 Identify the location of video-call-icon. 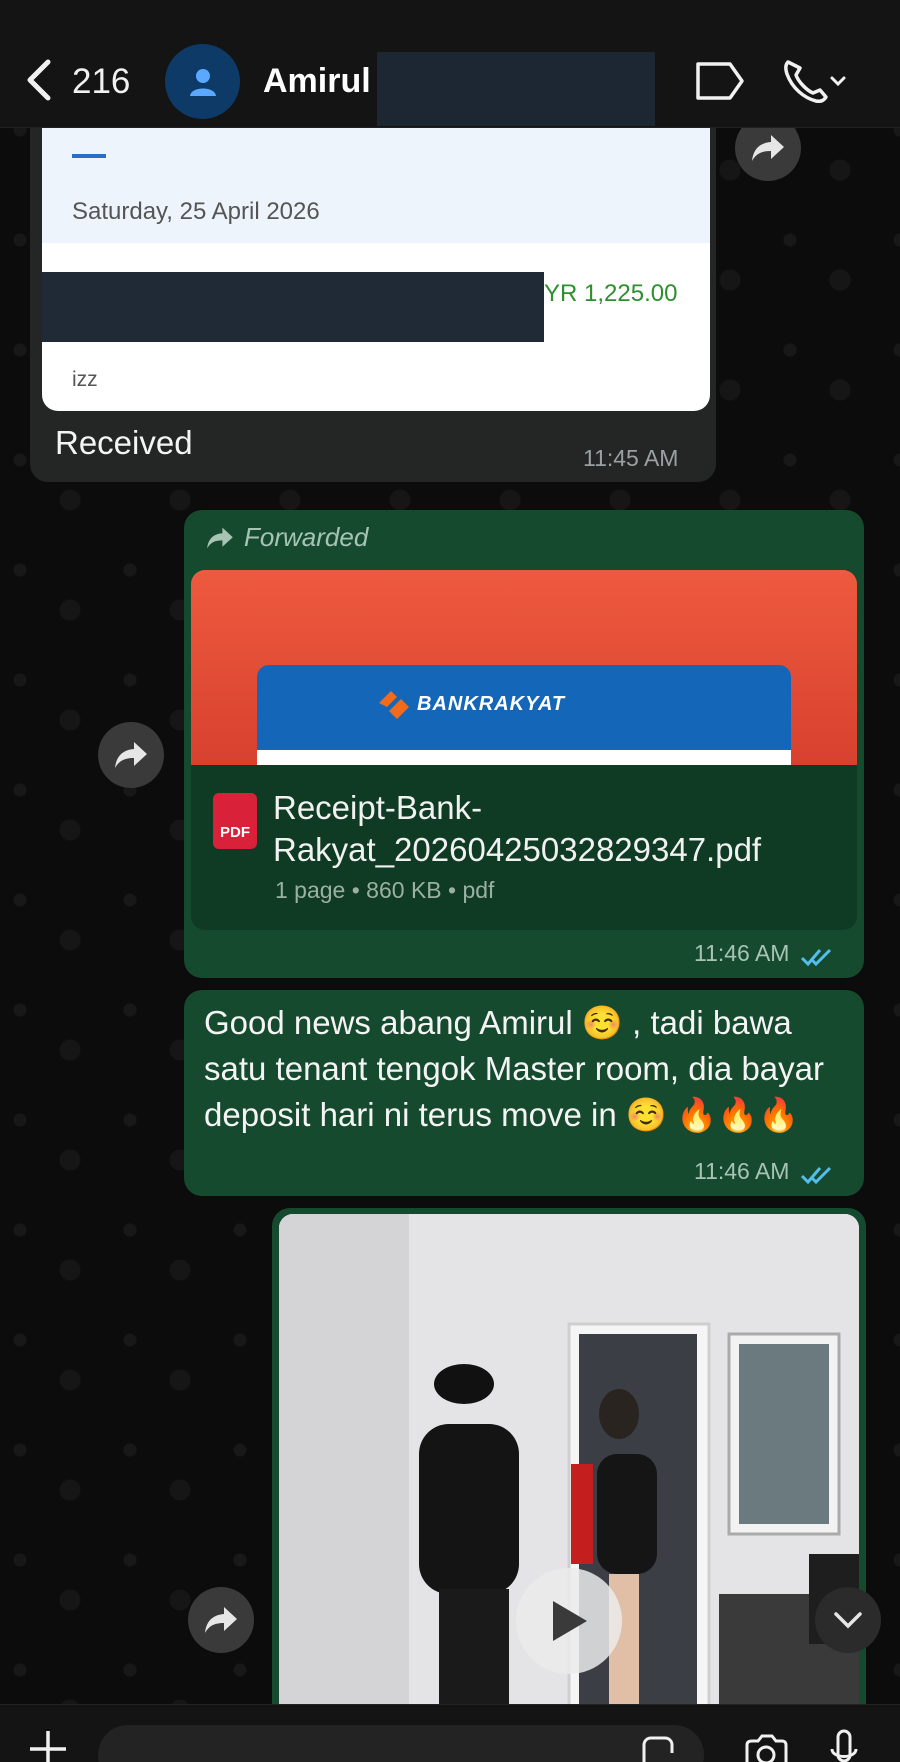
(720, 81).